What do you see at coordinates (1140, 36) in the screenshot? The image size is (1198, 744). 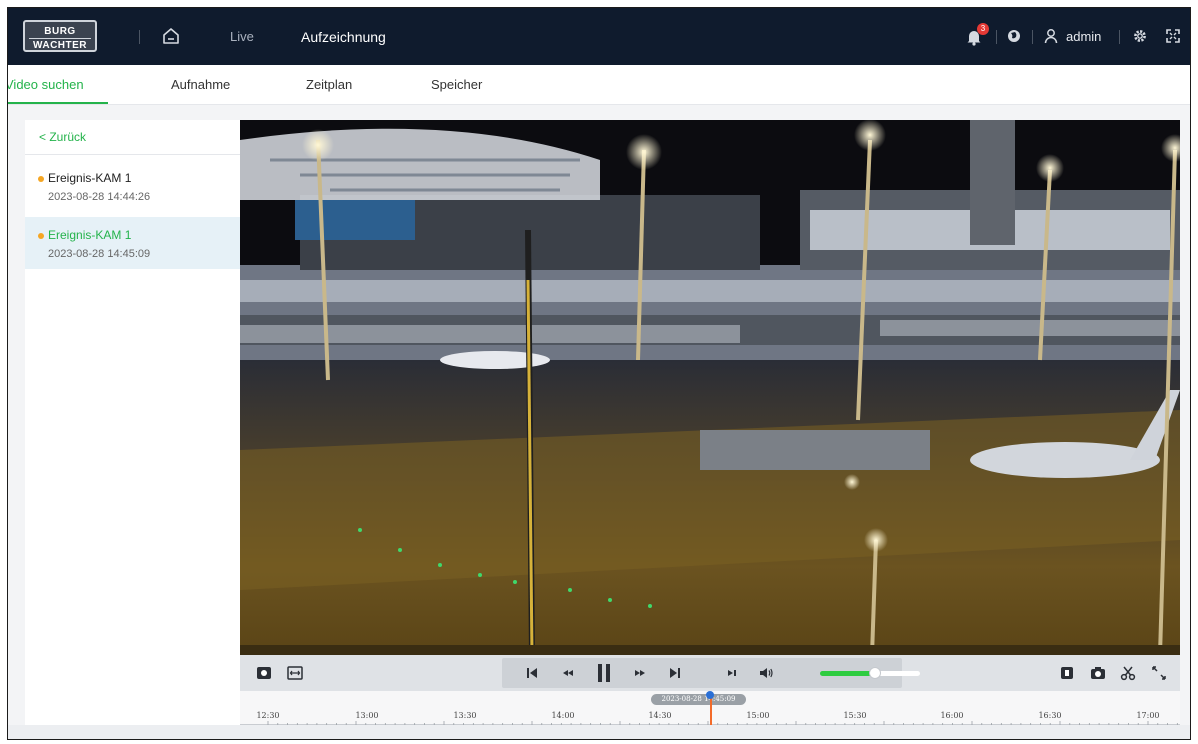 I see `settings-gear-icon` at bounding box center [1140, 36].